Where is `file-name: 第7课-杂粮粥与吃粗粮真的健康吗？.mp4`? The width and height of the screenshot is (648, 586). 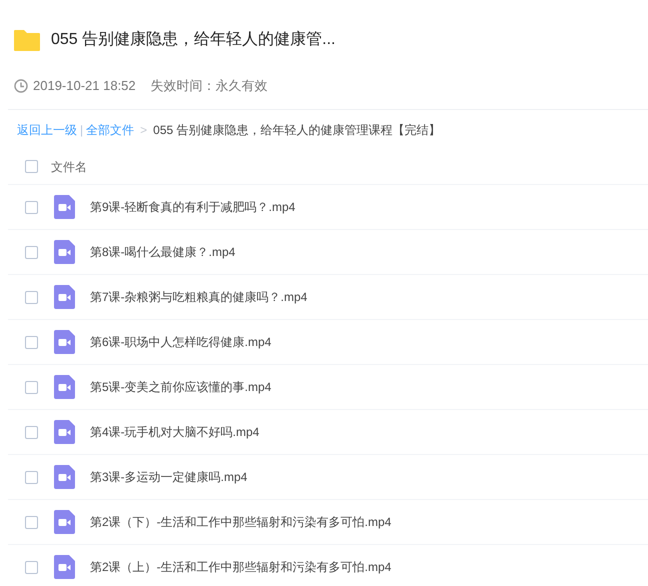 file-name: 第7课-杂粮粥与吃粗粮真的健康吗？.mp4 is located at coordinates (199, 297).